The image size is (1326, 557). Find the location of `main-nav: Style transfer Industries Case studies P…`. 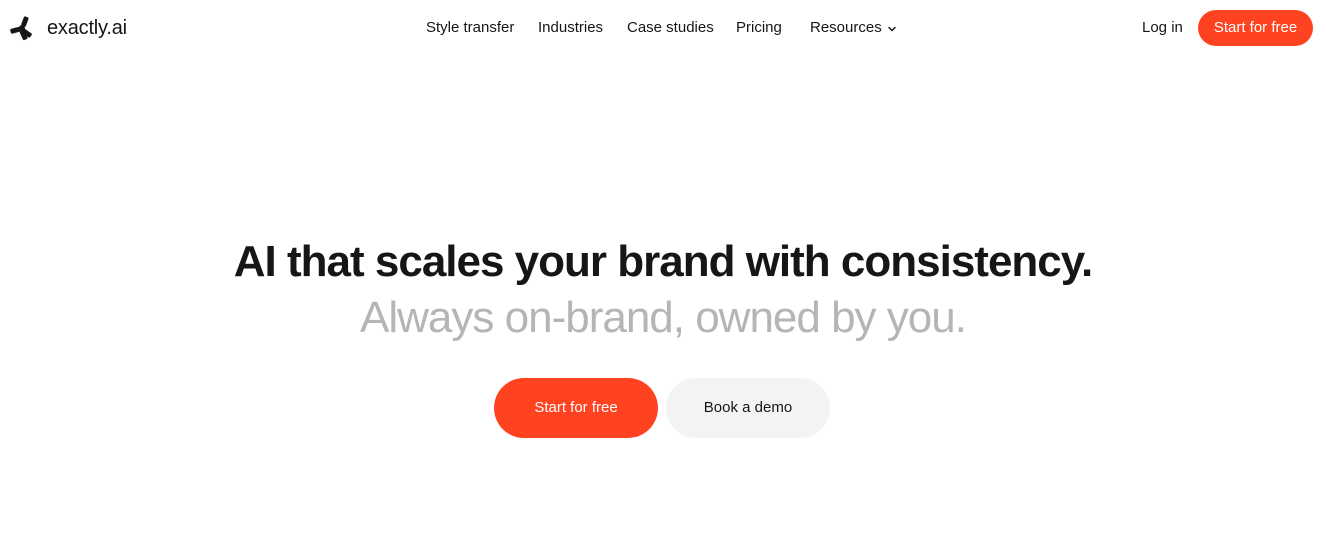

main-nav: Style transfer Industries Case studies P… is located at coordinates (663, 28).